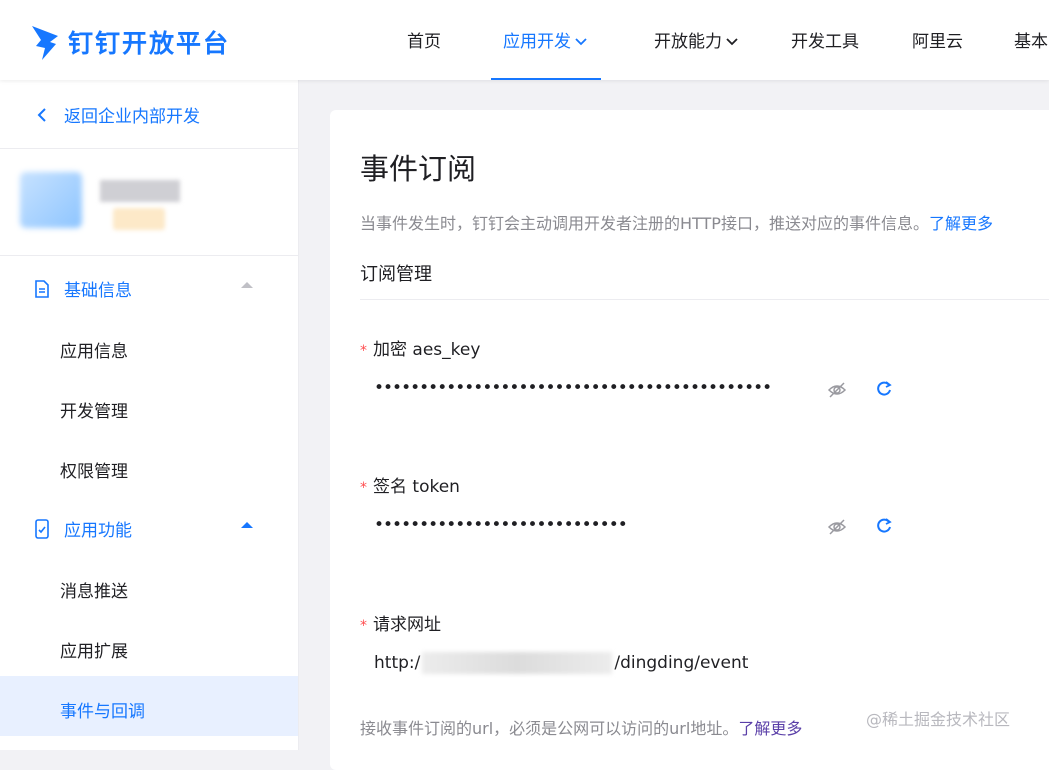 This screenshot has height=770, width=1049. What do you see at coordinates (418, 169) in the screenshot?
I see `page-title: 事件订阅` at bounding box center [418, 169].